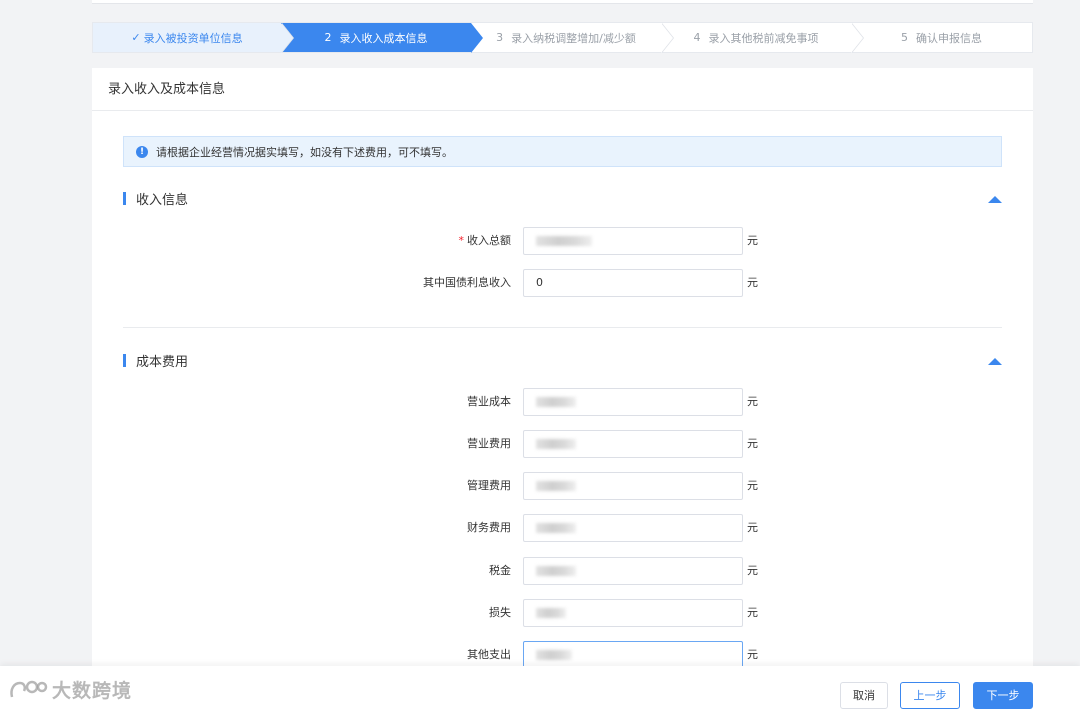 The width and height of the screenshot is (1080, 712). Describe the element at coordinates (467, 282) in the screenshot. I see `field-label: 其中国债利息收入` at that location.